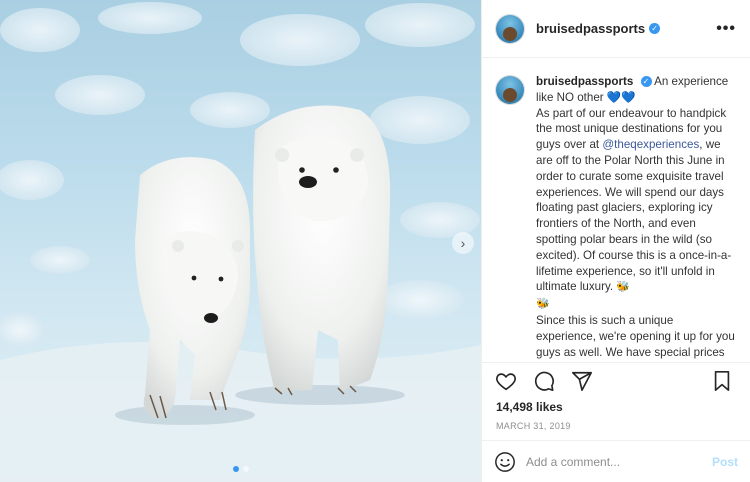  What do you see at coordinates (619, 461) in the screenshot?
I see `comment-input` at bounding box center [619, 461].